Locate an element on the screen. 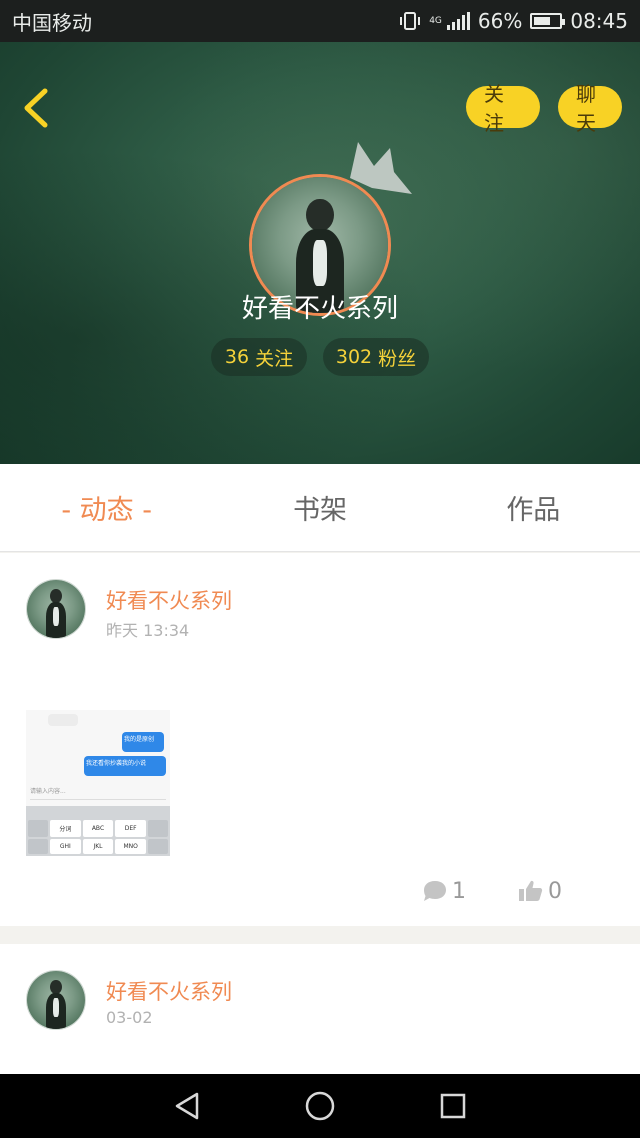  thumbs-up-icon is located at coordinates (531, 890).